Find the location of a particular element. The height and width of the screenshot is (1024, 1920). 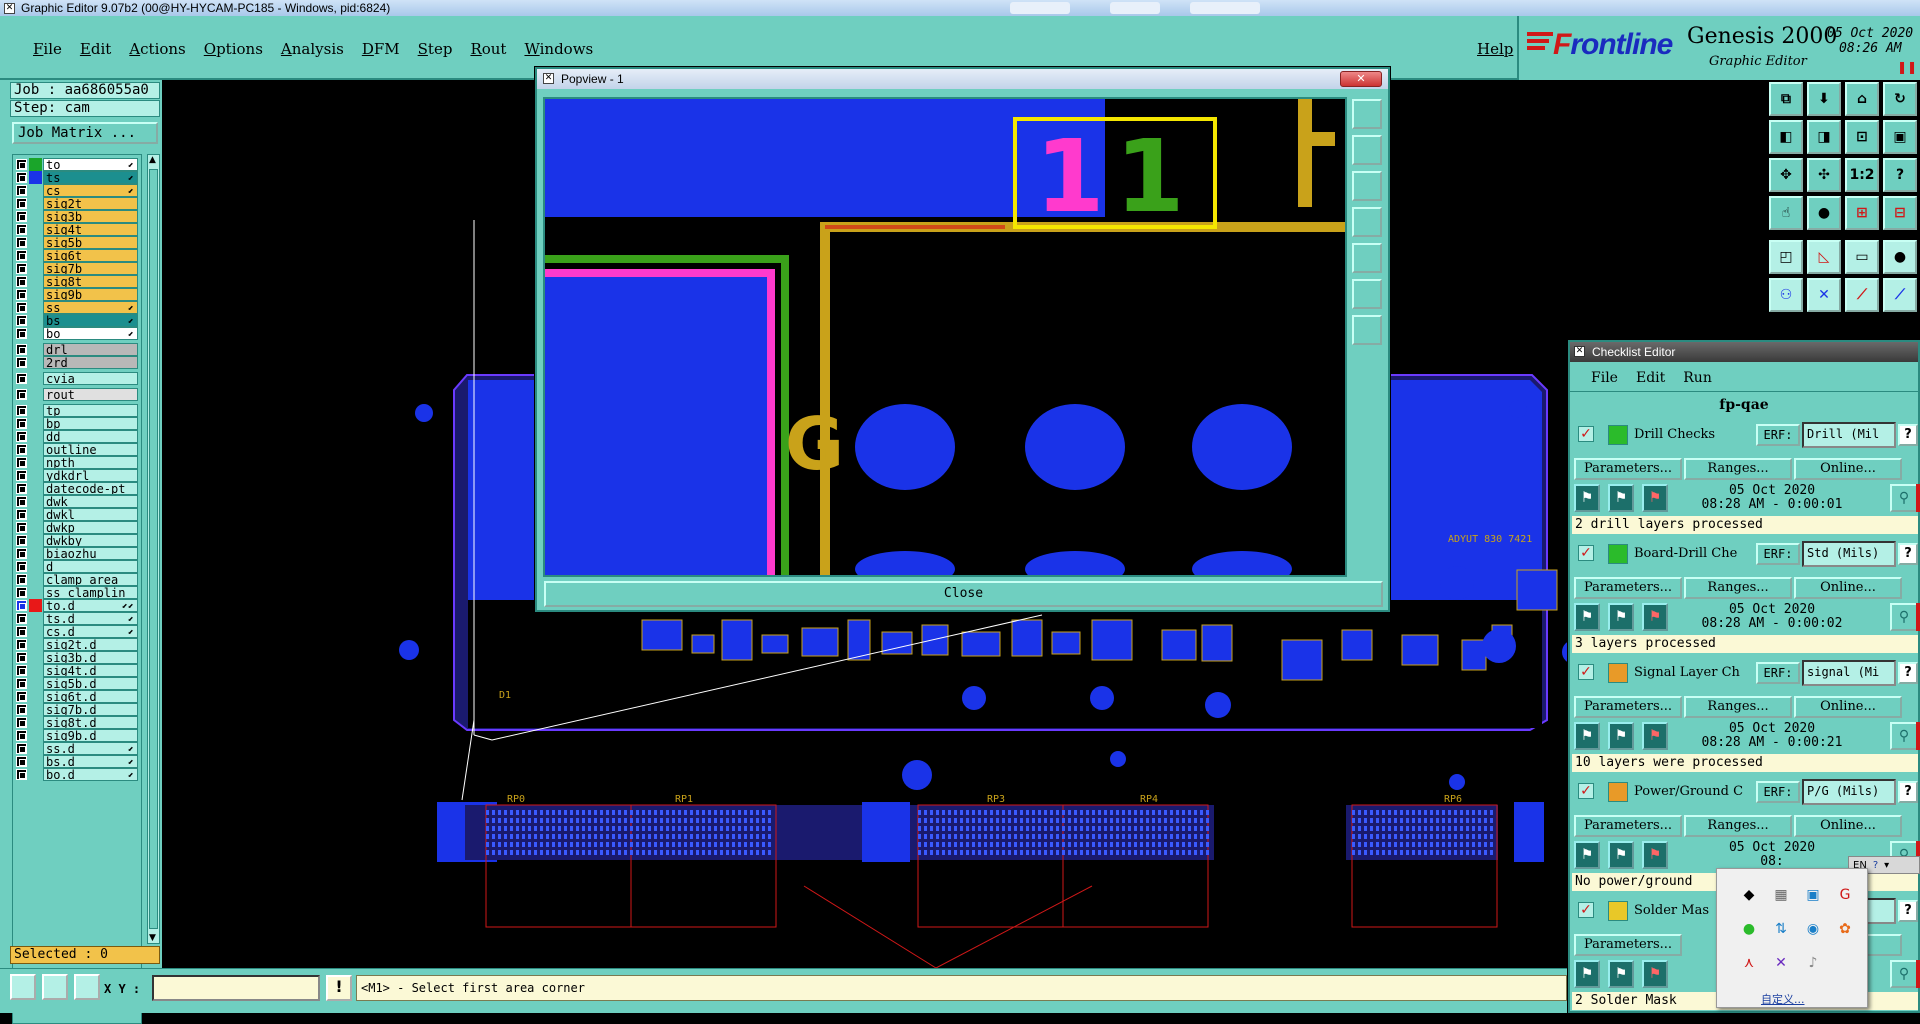

layer-name: sig7b is located at coordinates (90, 268).